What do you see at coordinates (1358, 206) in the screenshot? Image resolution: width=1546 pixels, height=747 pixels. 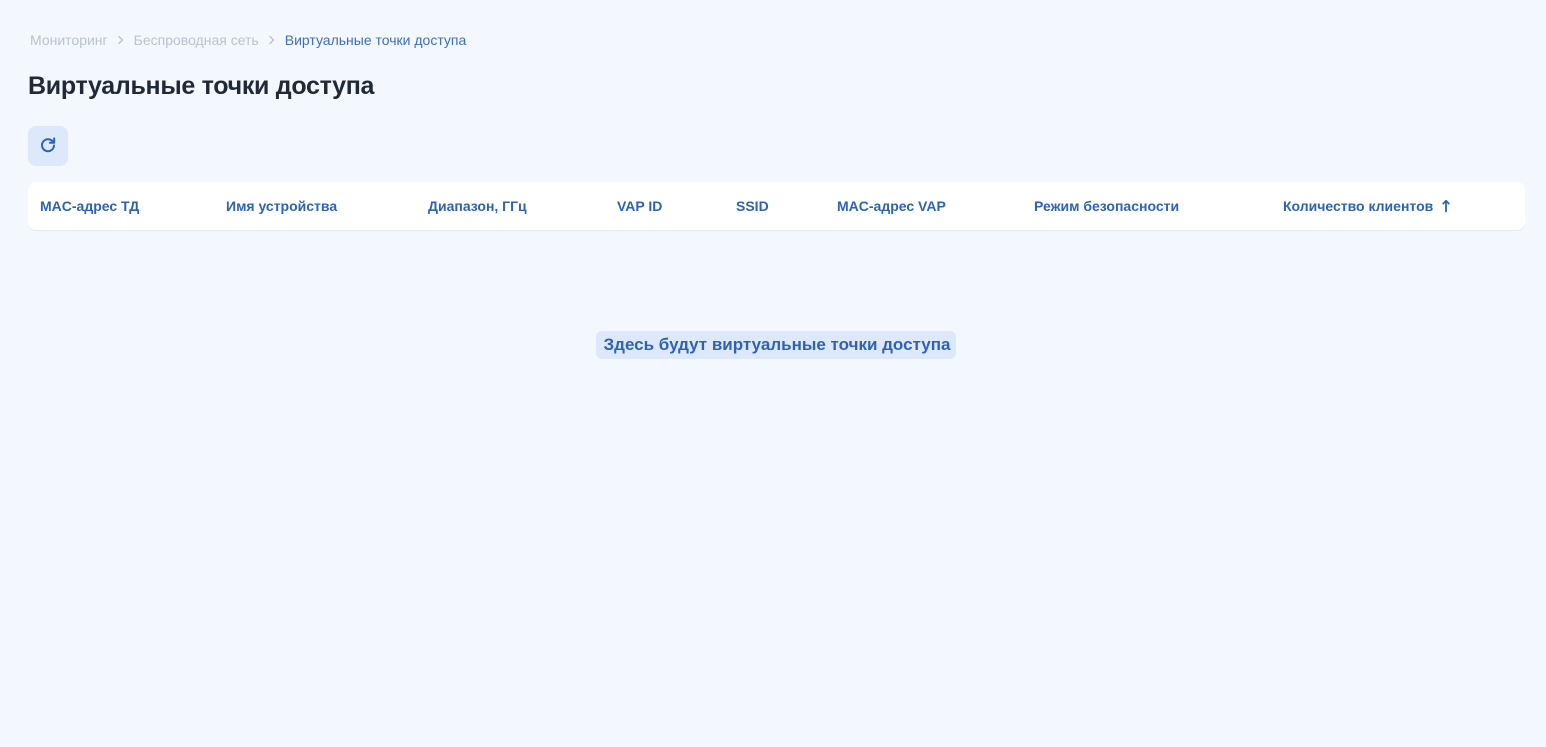 I see `column-header-label: Количество клиентов` at bounding box center [1358, 206].